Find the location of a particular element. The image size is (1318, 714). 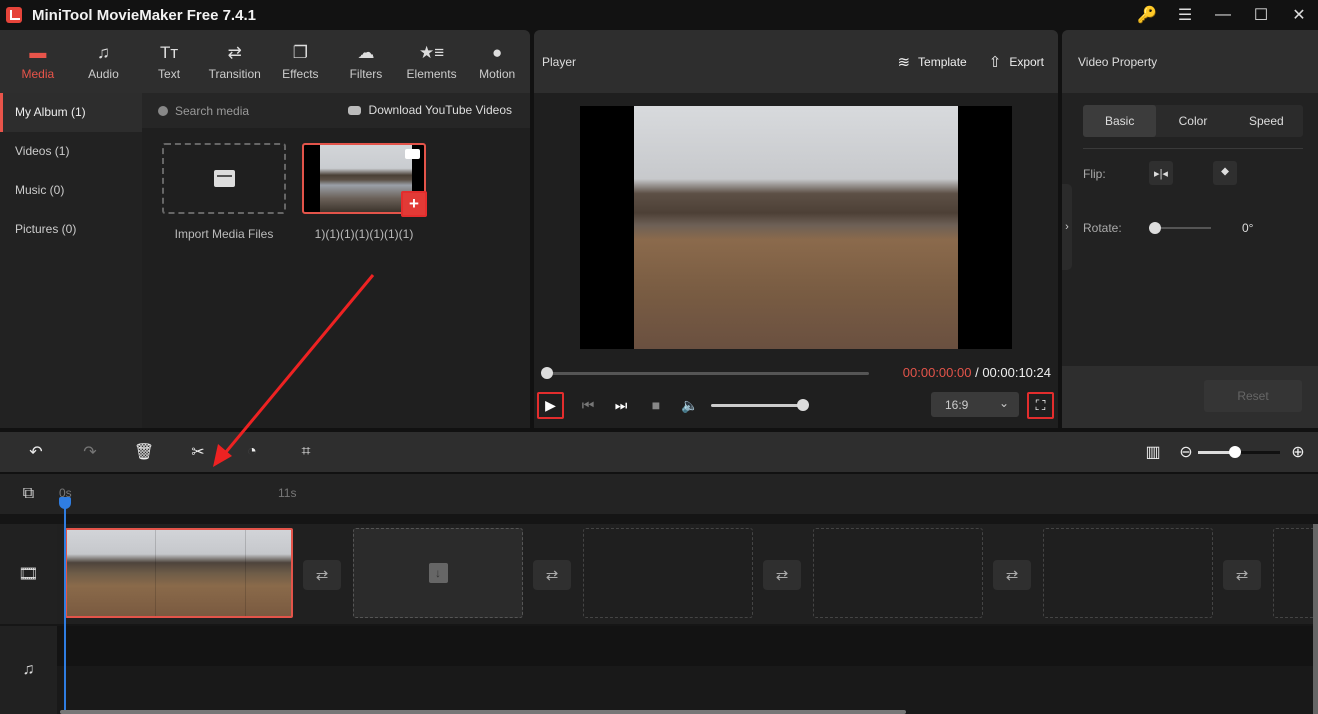

import-media-button is located at coordinates (224, 178).